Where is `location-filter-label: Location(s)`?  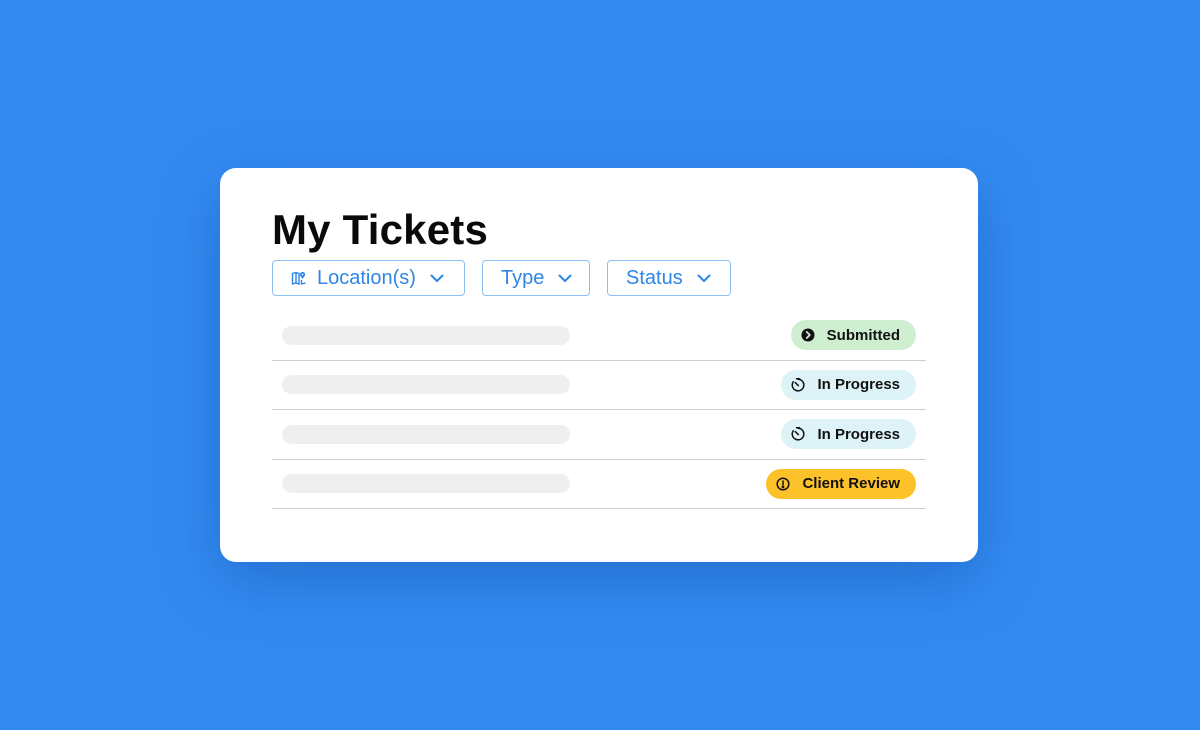 location-filter-label: Location(s) is located at coordinates (366, 277).